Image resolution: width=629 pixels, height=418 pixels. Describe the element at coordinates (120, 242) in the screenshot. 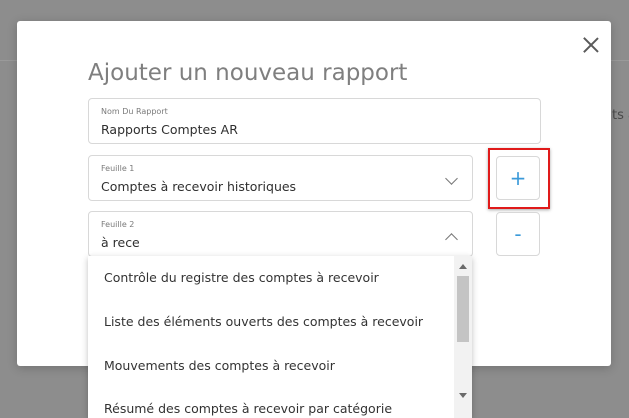

I see `sheet2-search-input: à rece` at that location.